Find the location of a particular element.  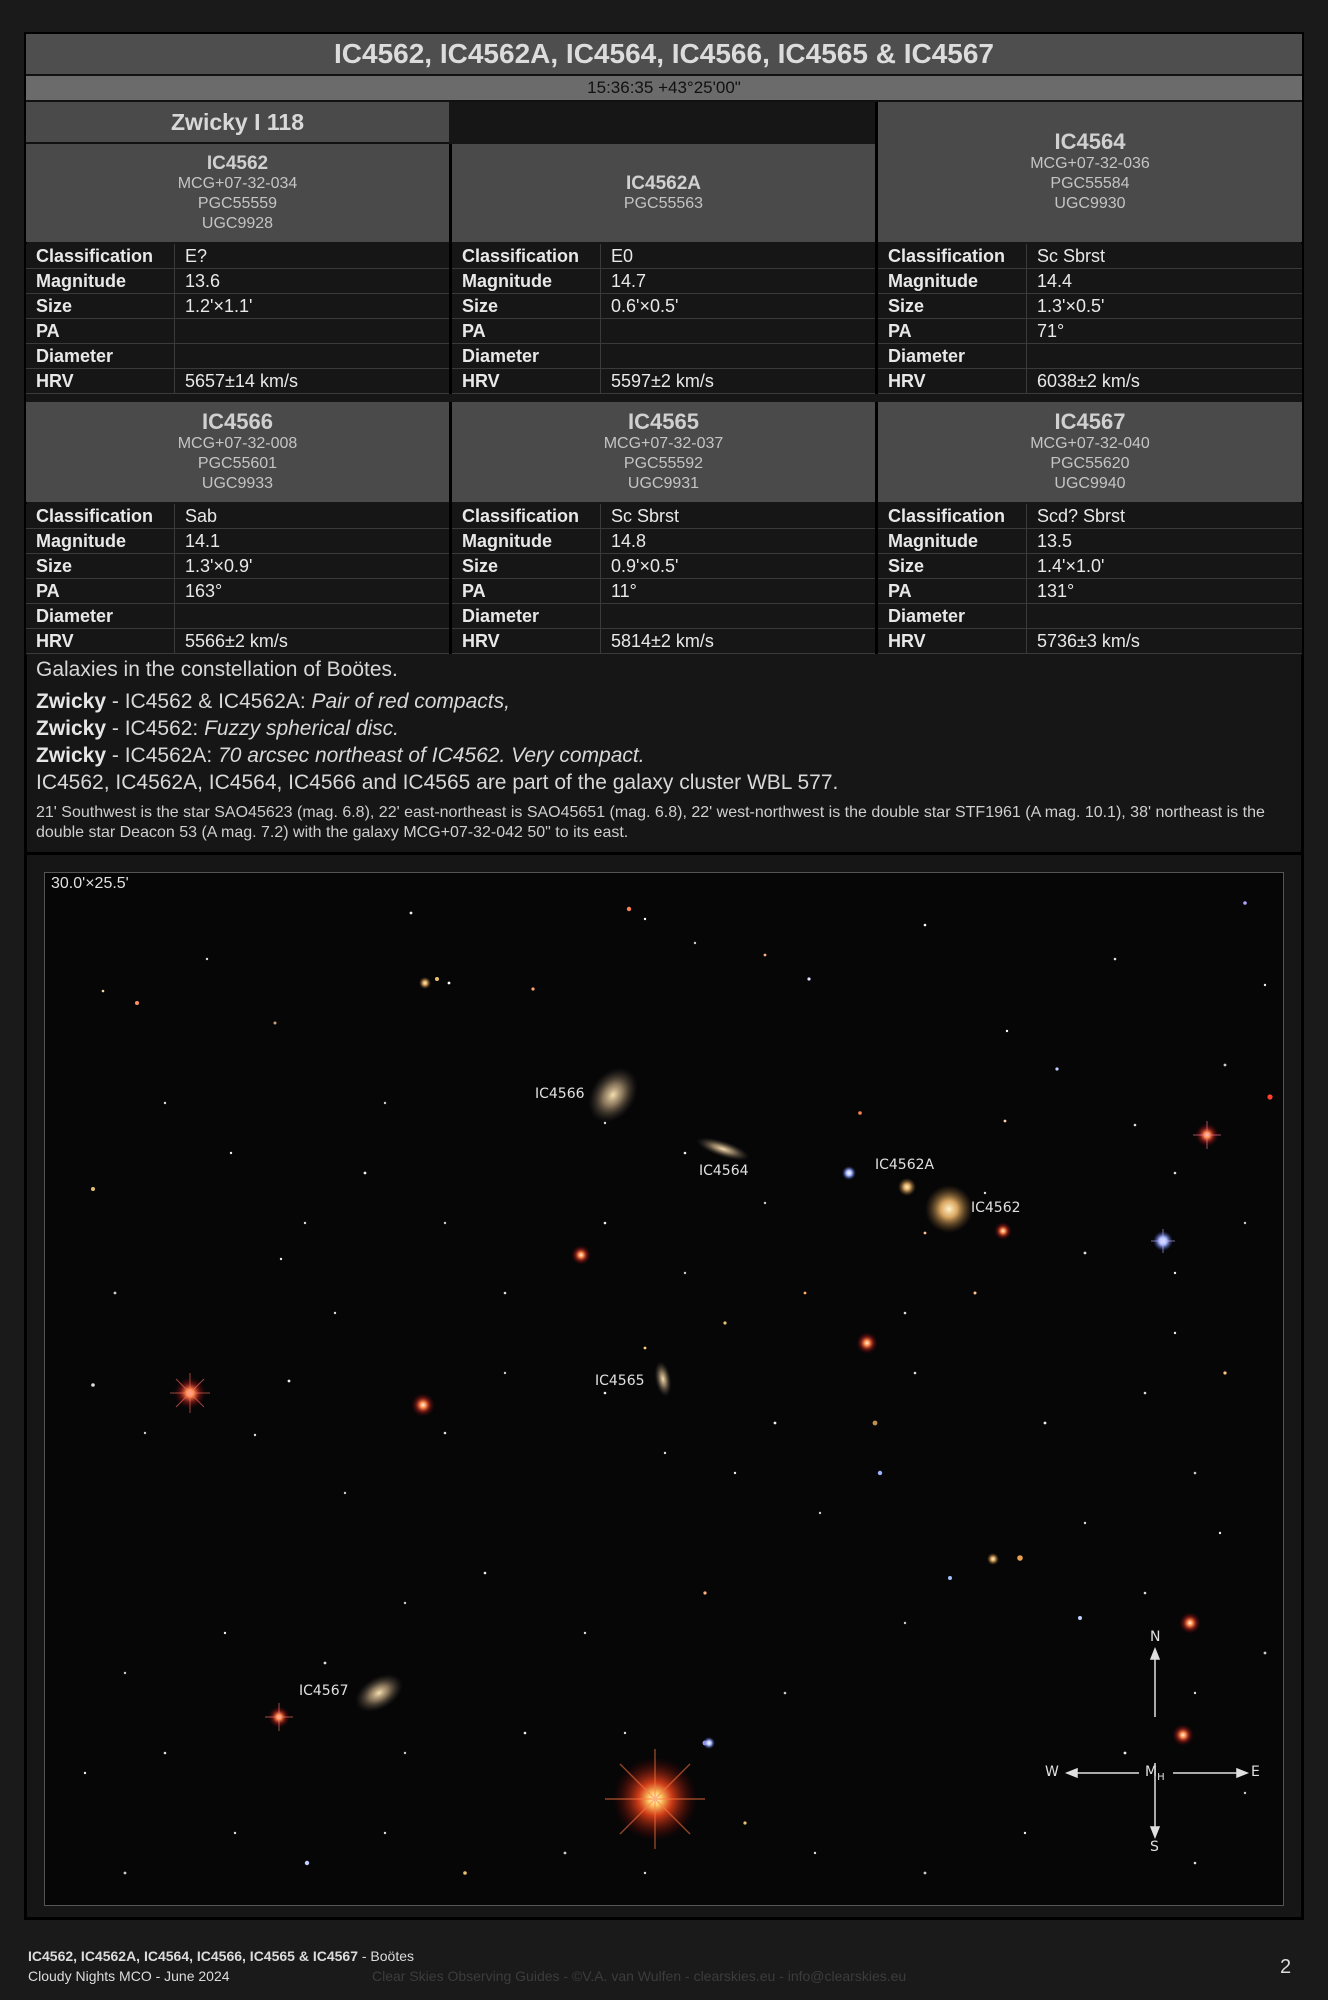

catalog-id: PGC55559 is located at coordinates (237, 203).